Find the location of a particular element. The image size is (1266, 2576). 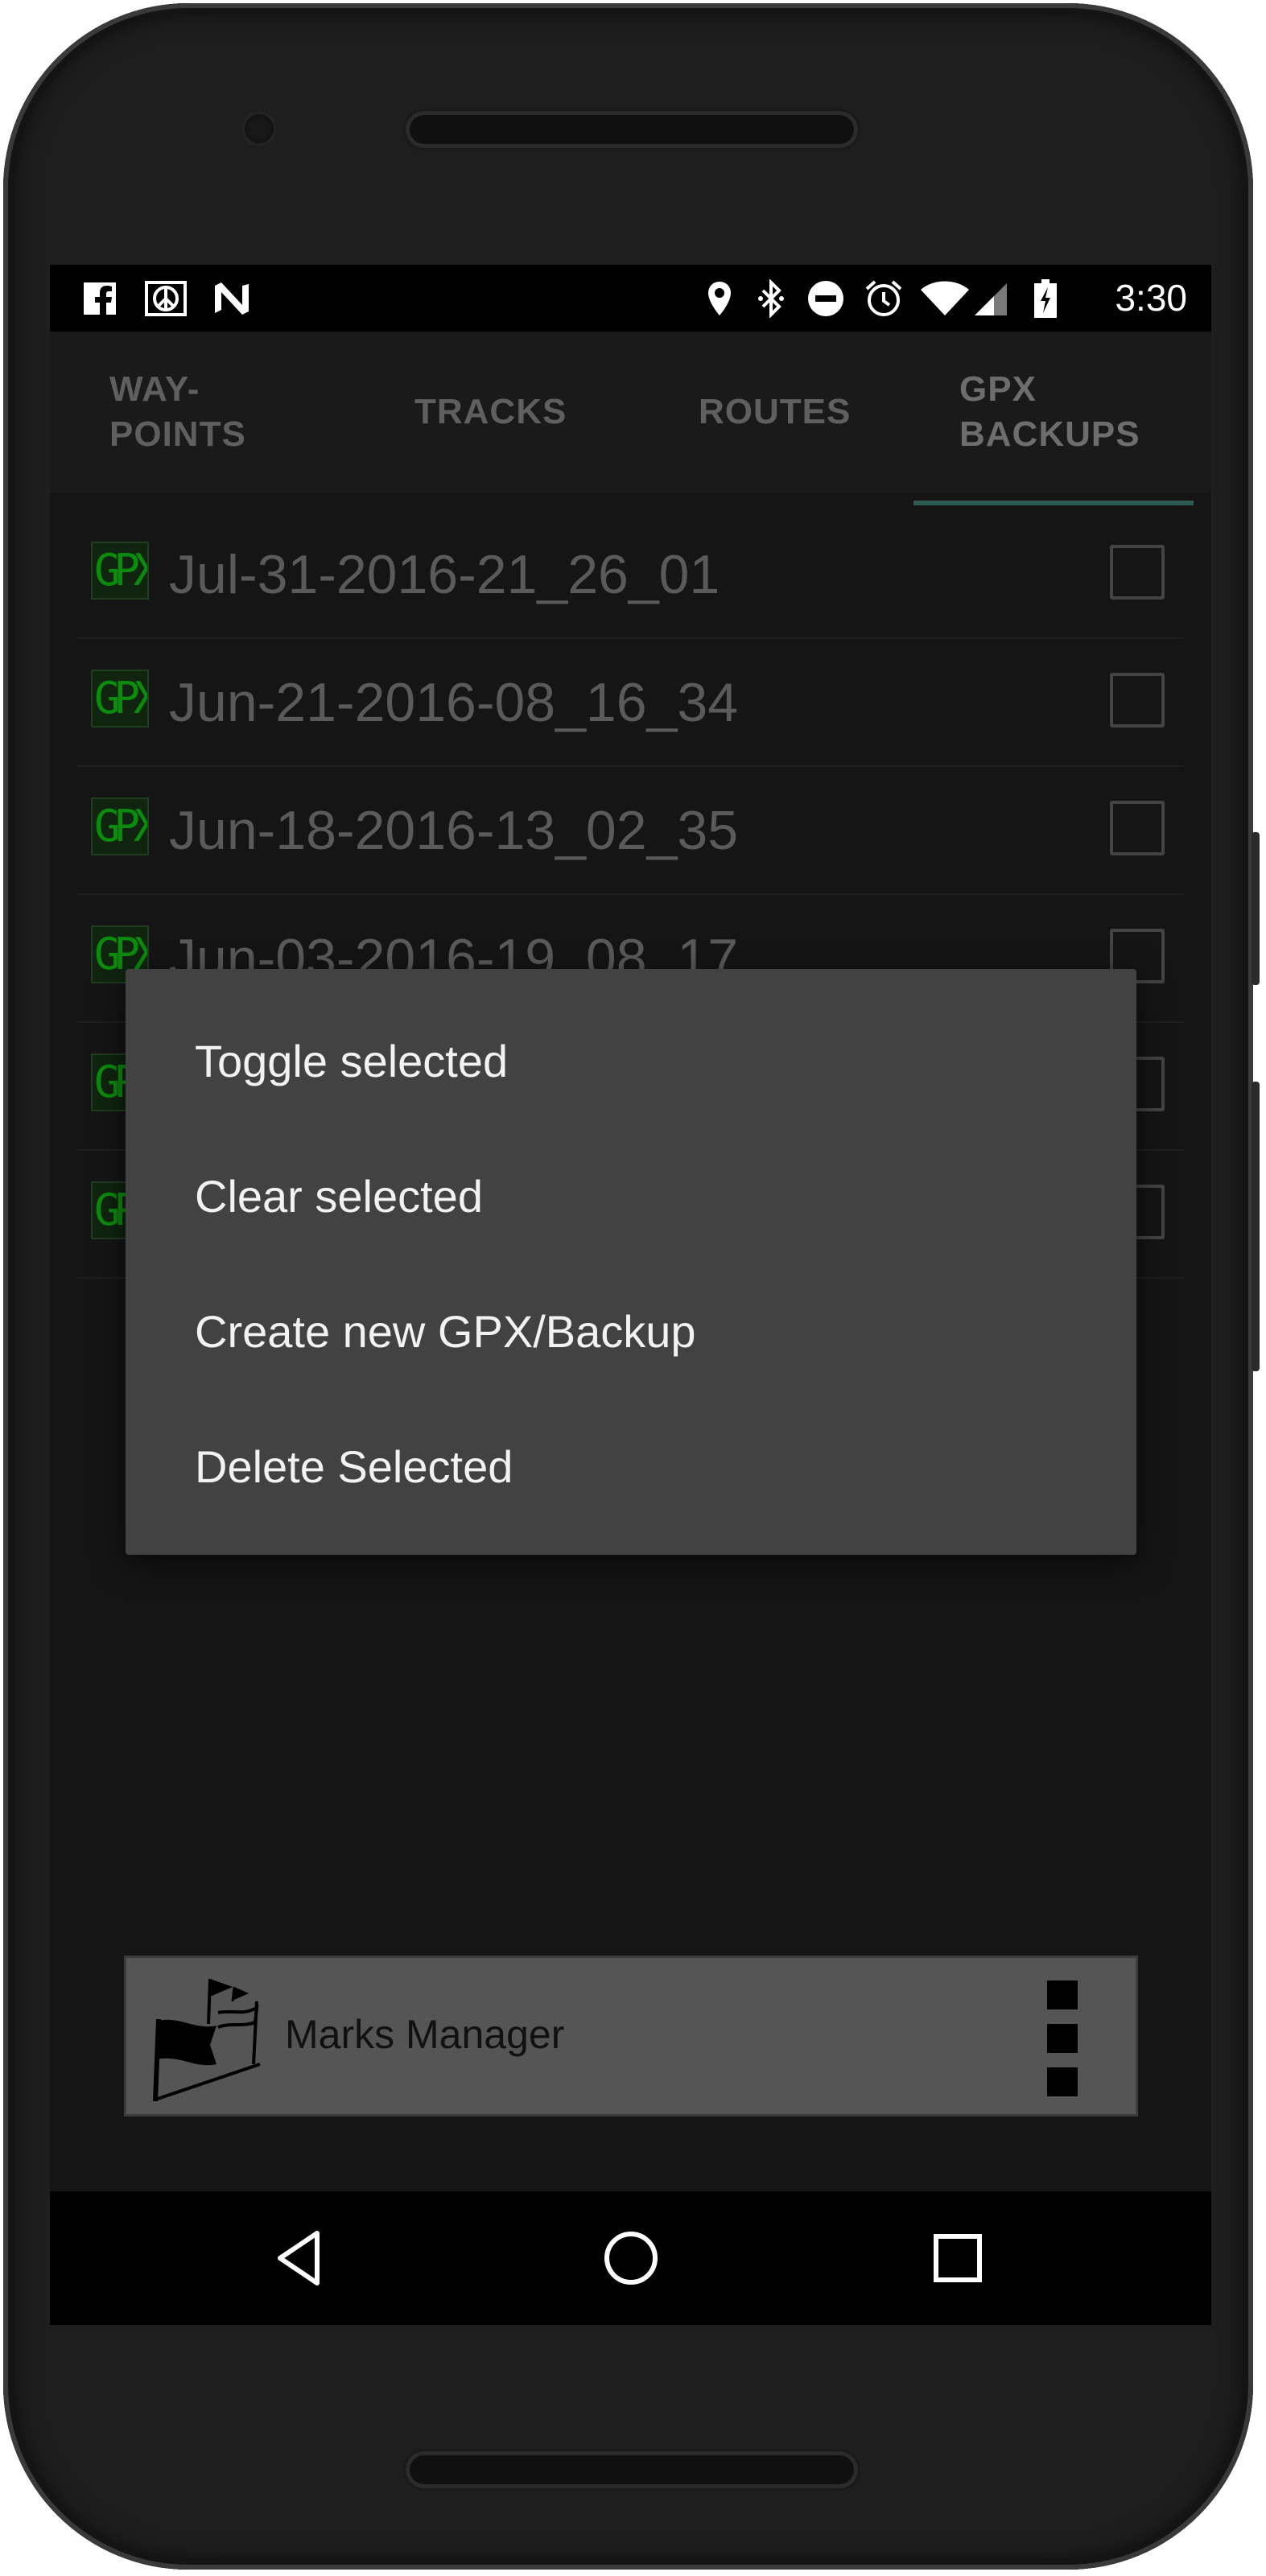

facebook-icon is located at coordinates (99, 298).